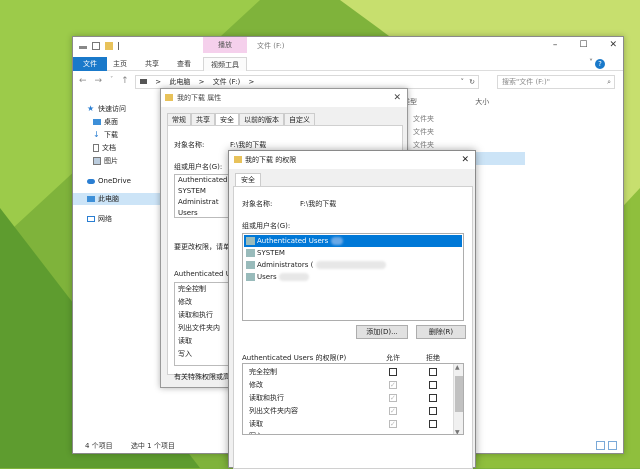  What do you see at coordinates (555, 45) in the screenshot?
I see `minimize-icon: –` at bounding box center [555, 45].